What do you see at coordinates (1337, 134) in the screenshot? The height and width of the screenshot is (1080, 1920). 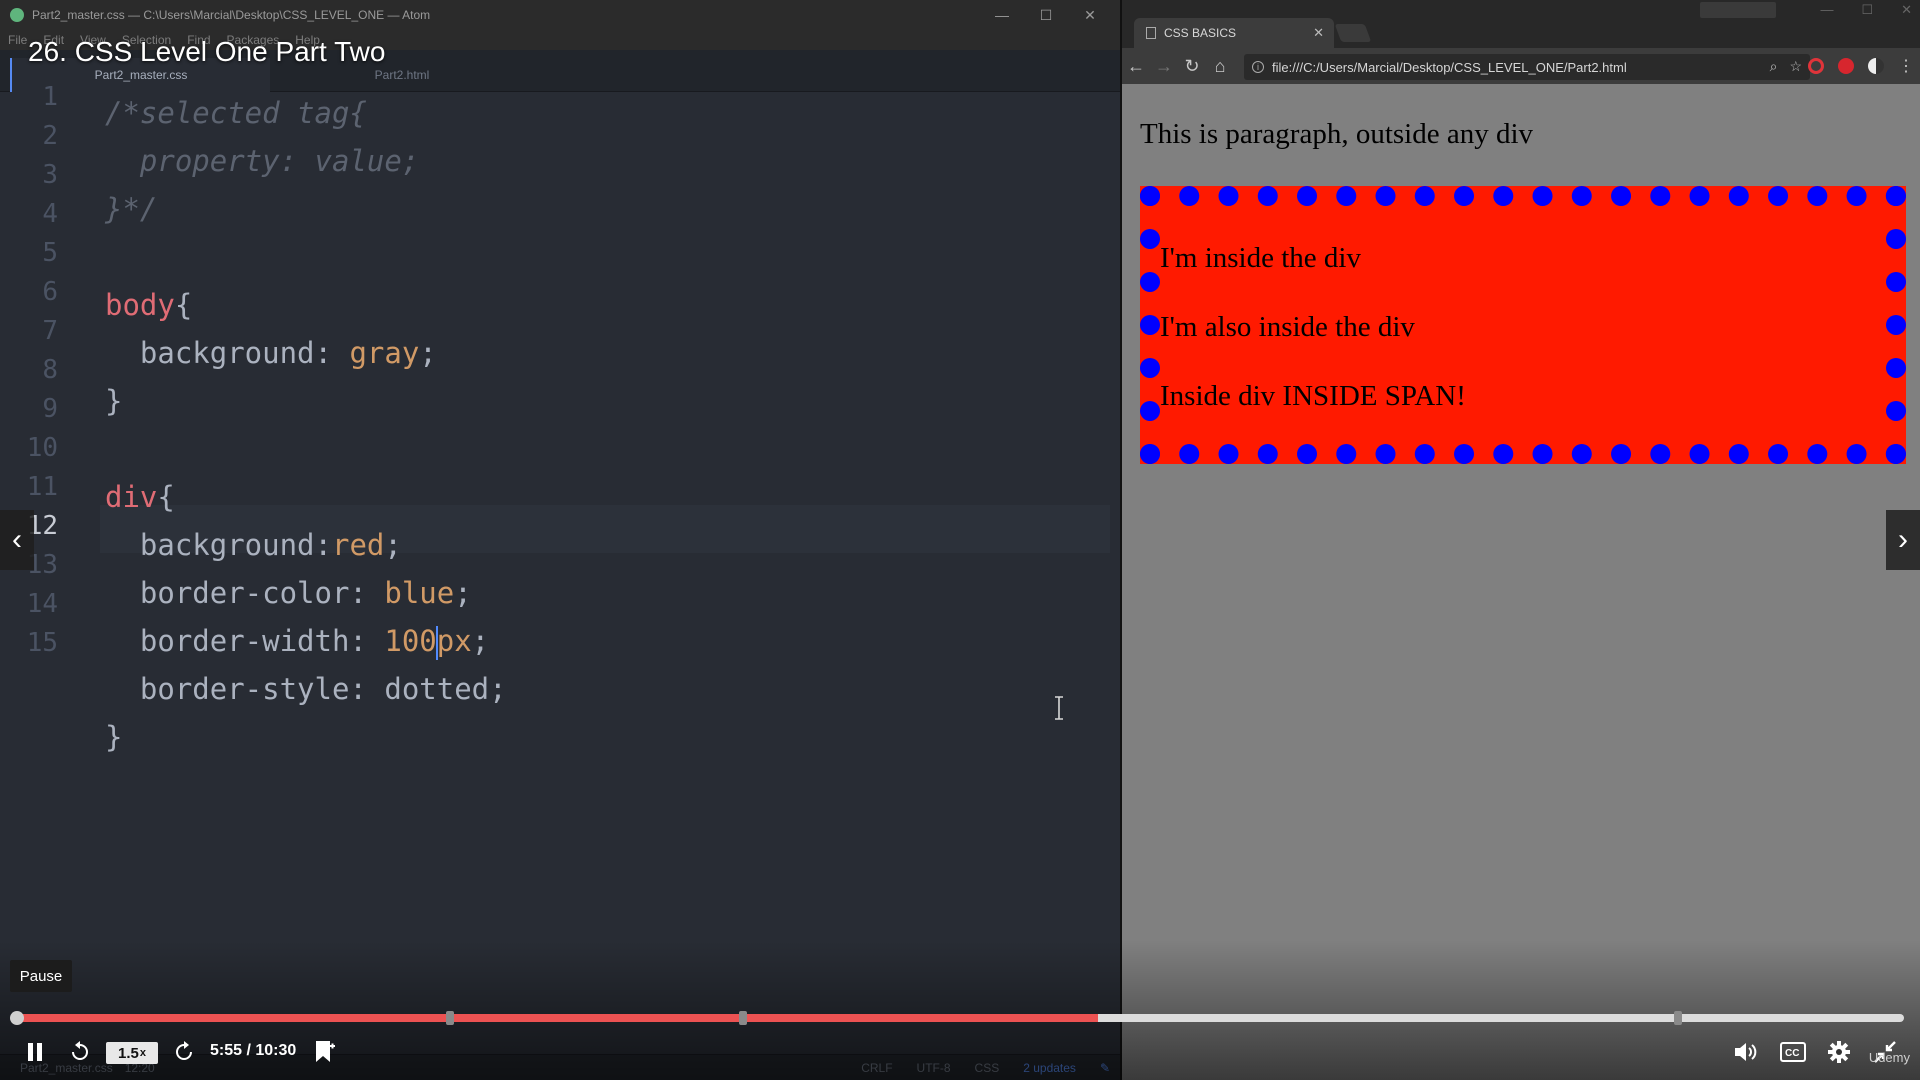 I see `page-paragraph: This is paragraph, outside any div` at bounding box center [1337, 134].